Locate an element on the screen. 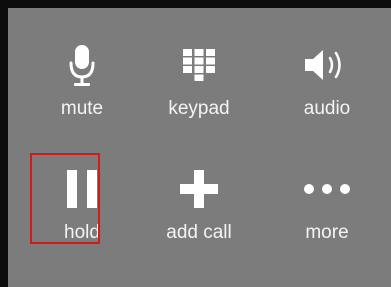 The image size is (391, 287). speaker-icon is located at coordinates (327, 65).